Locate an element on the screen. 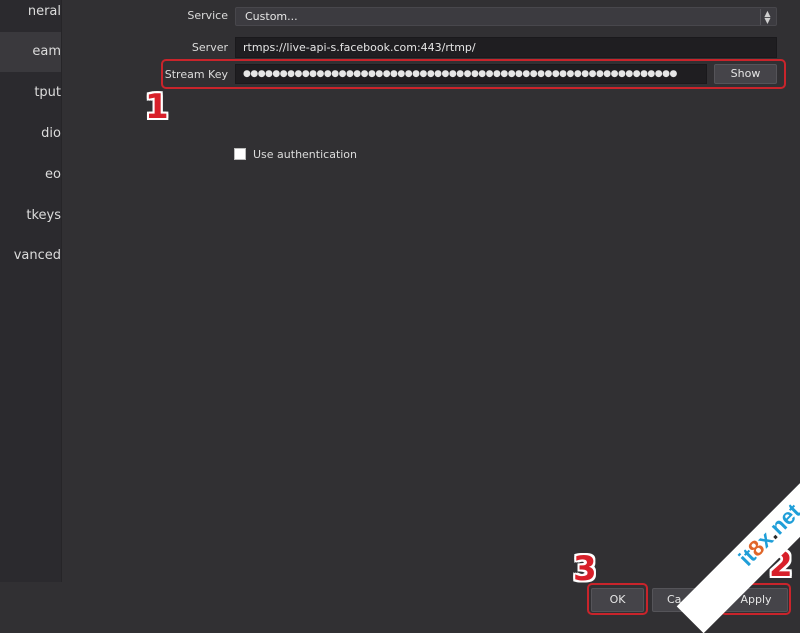 This screenshot has width=800, height=633. step-3-marker: 3 is located at coordinates (585, 569).